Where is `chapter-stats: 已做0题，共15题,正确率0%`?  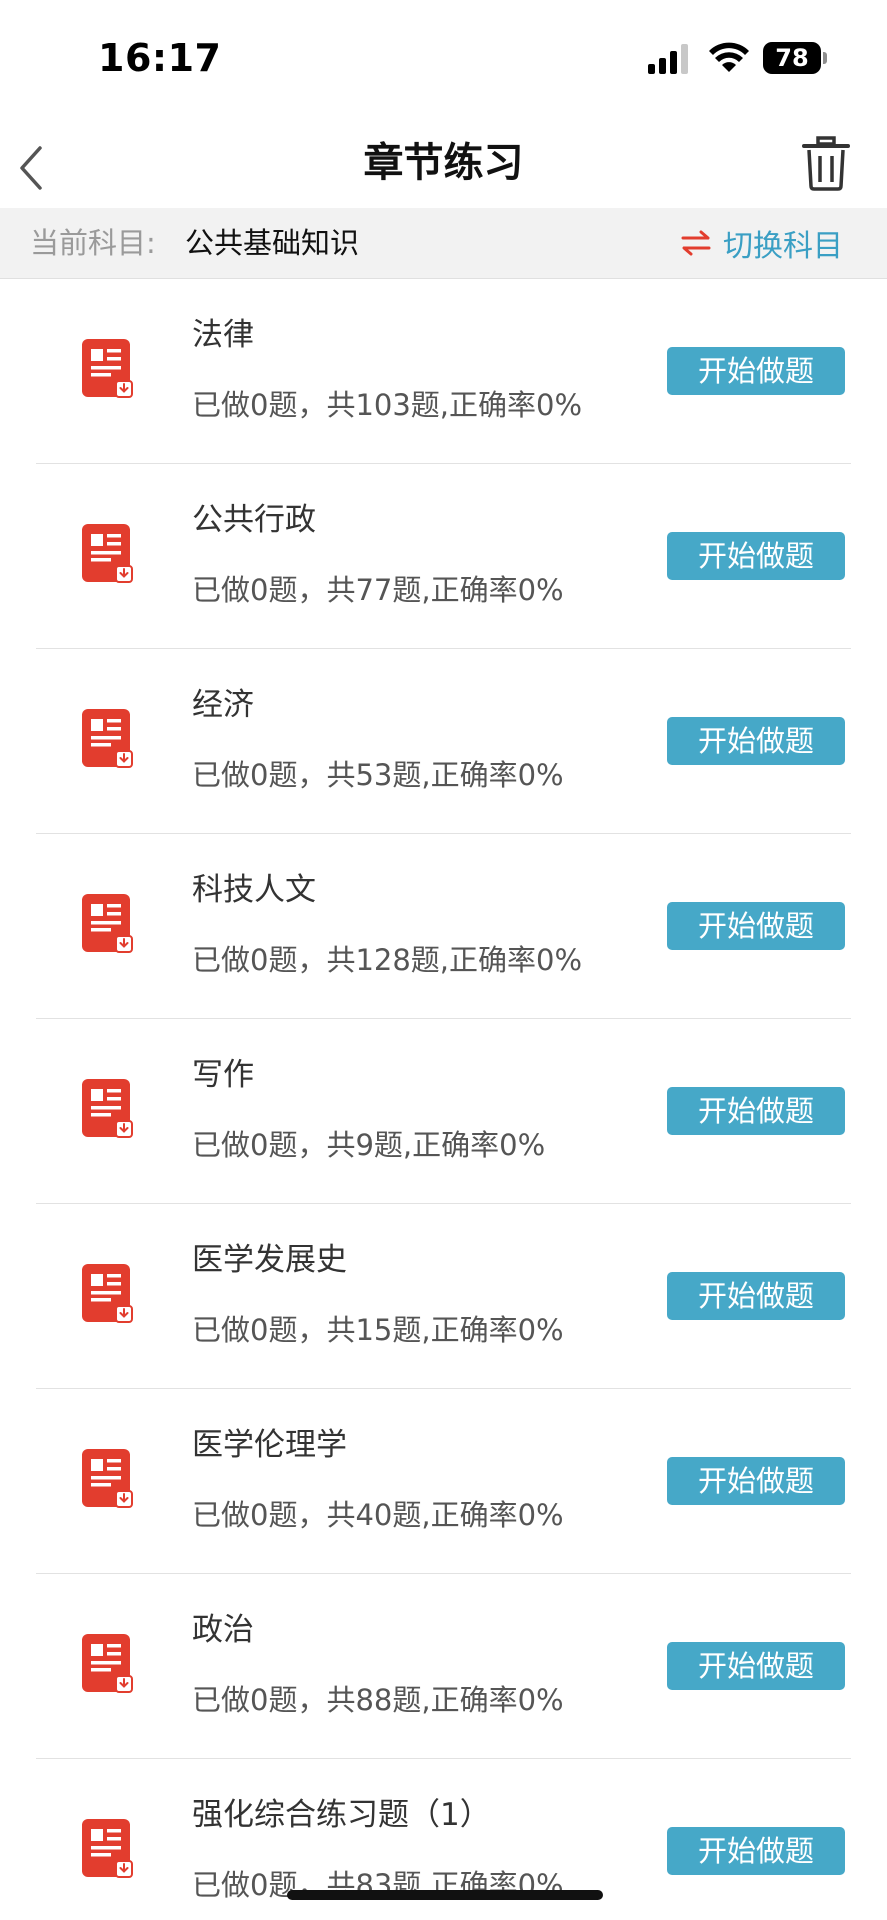
chapter-stats: 已做0题，共15题,正确率0% is located at coordinates (378, 1330).